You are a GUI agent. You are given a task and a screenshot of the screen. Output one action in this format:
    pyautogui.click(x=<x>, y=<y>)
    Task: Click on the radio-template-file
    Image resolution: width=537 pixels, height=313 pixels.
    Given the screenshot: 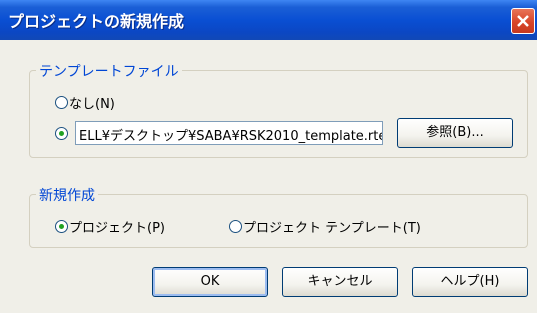 What is the action you would take?
    pyautogui.click(x=61, y=133)
    